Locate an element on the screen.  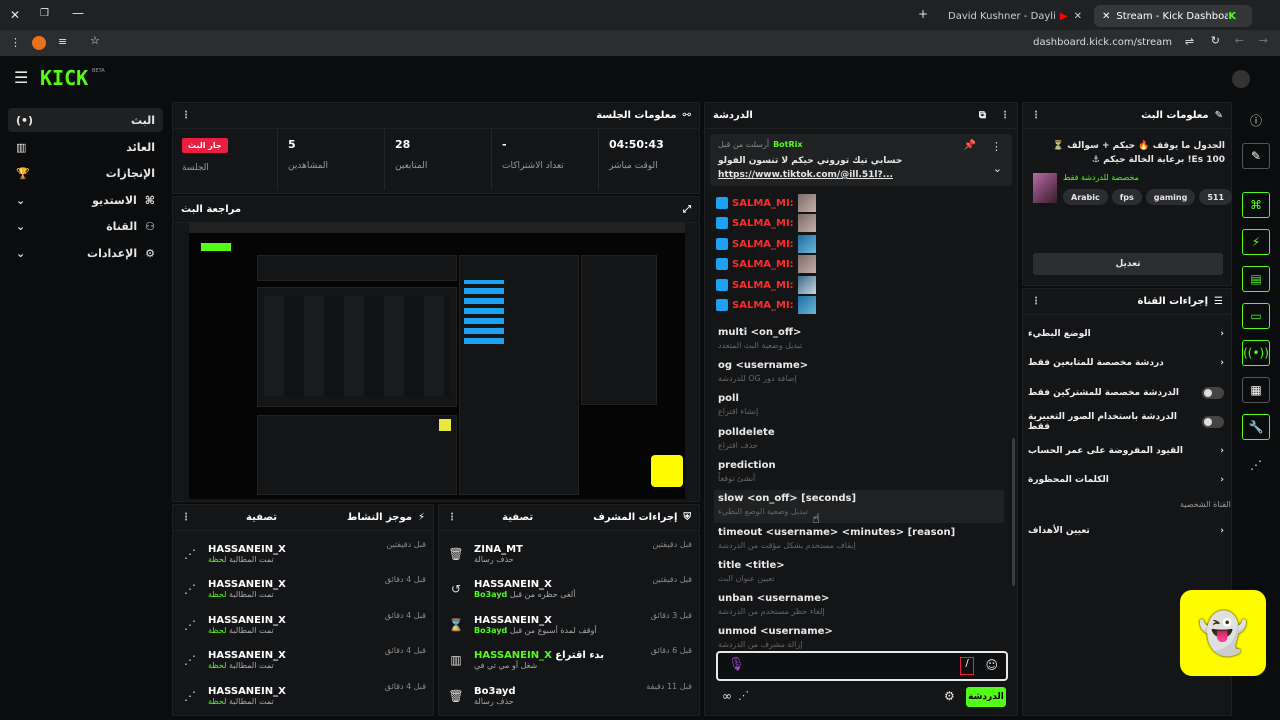
channel-action-goals: تعيين الأهداف › is located at coordinates (1126, 531).